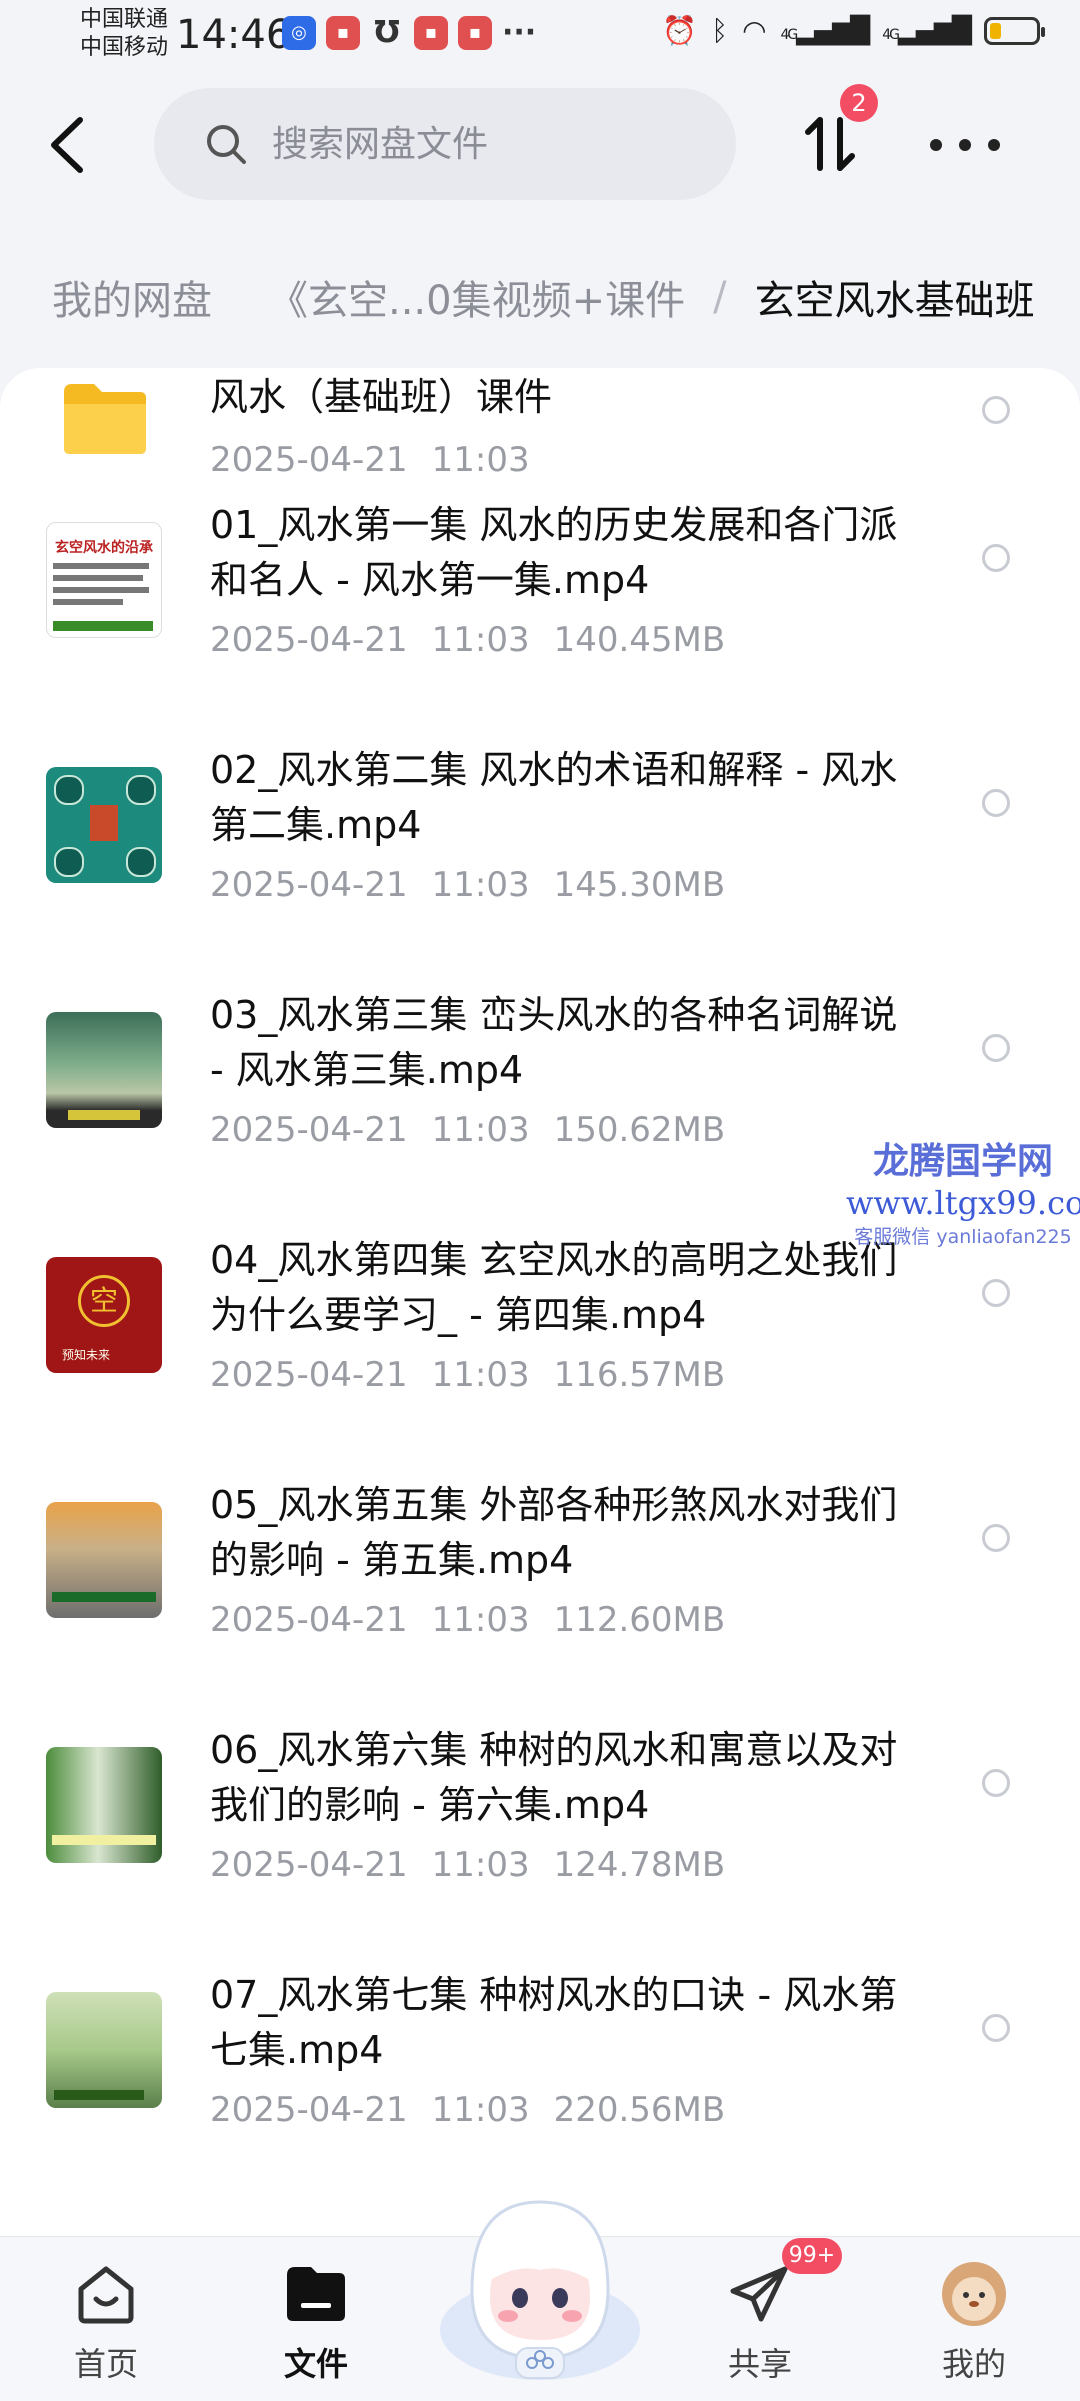  I want to click on file-meta: 2025-04-21 11:03 140.45MB, so click(467, 640).